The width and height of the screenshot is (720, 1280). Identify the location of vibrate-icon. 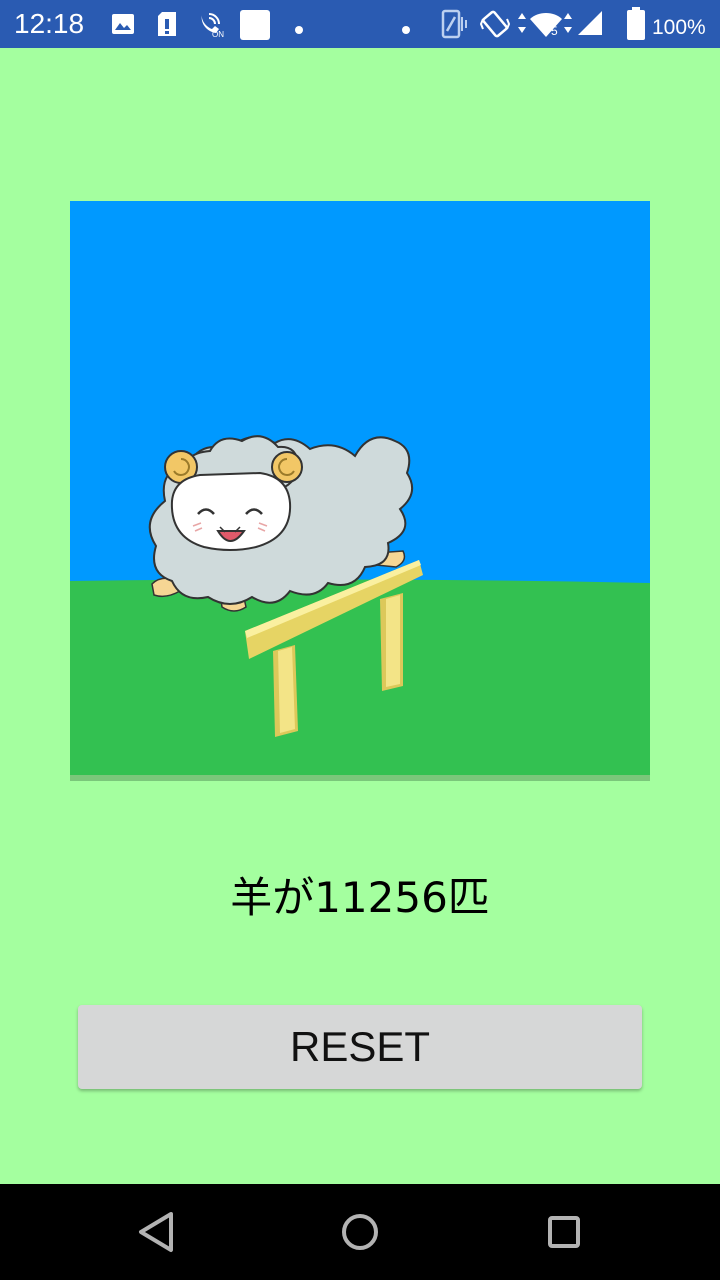
(495, 26).